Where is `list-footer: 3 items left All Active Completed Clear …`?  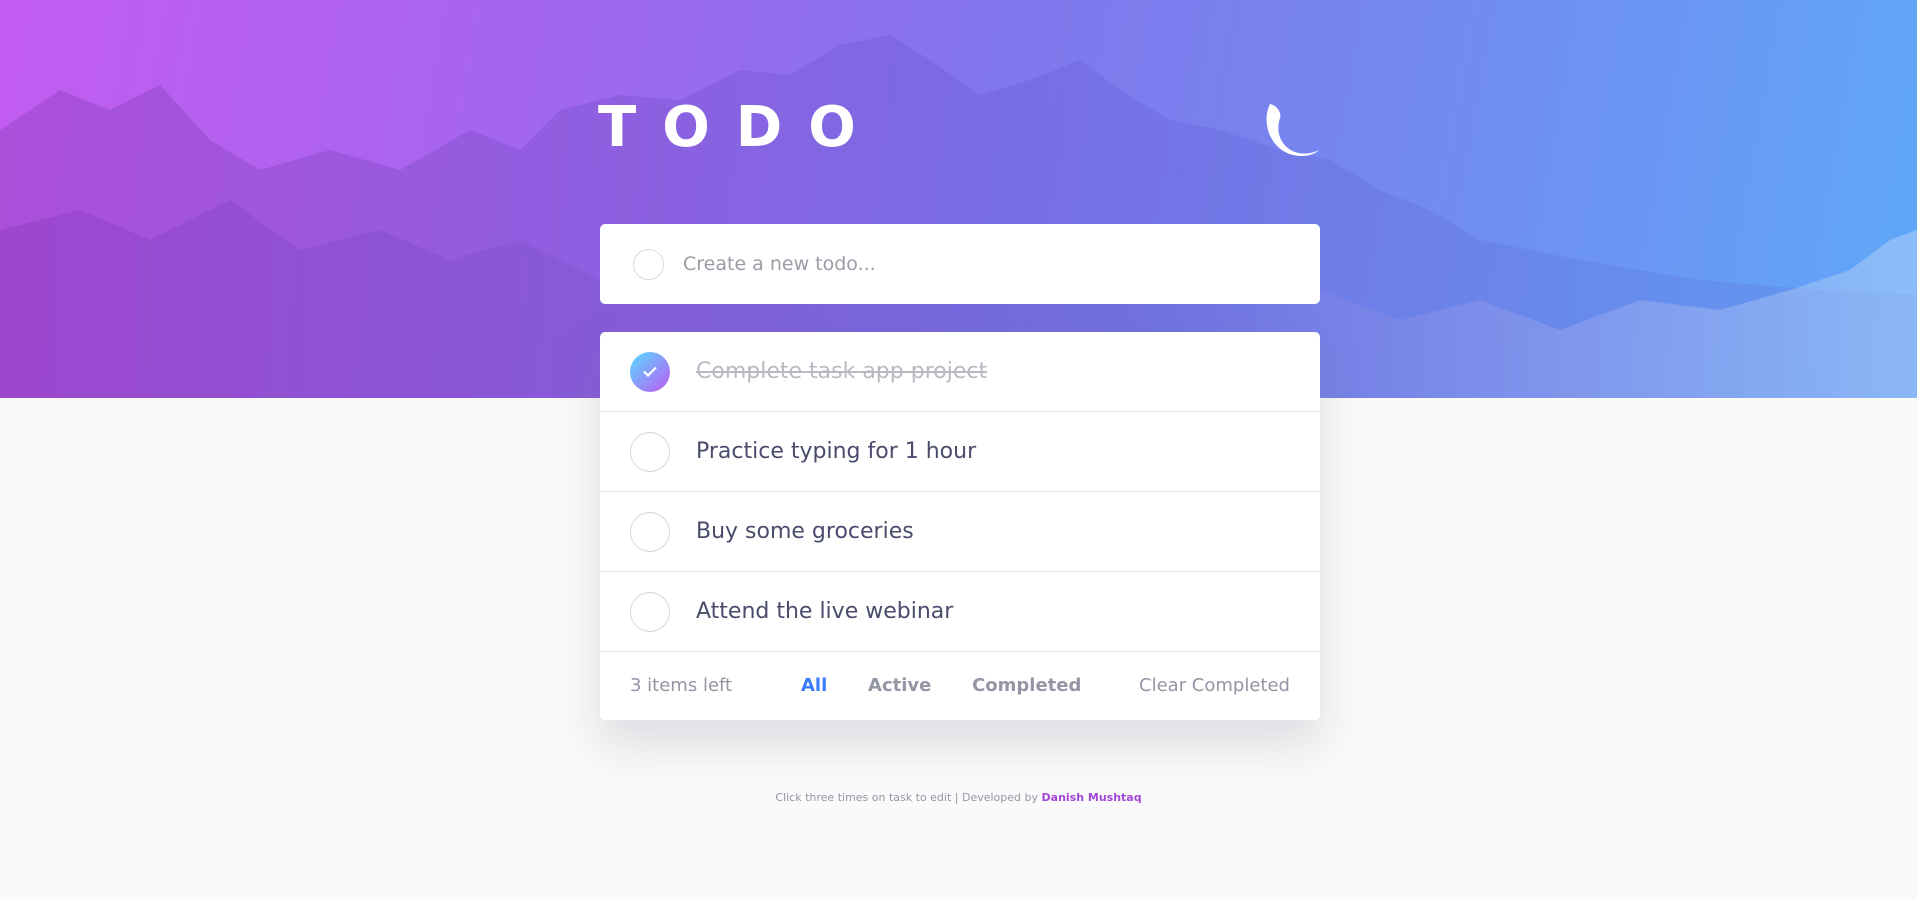 list-footer: 3 items left All Active Completed Clear … is located at coordinates (960, 686).